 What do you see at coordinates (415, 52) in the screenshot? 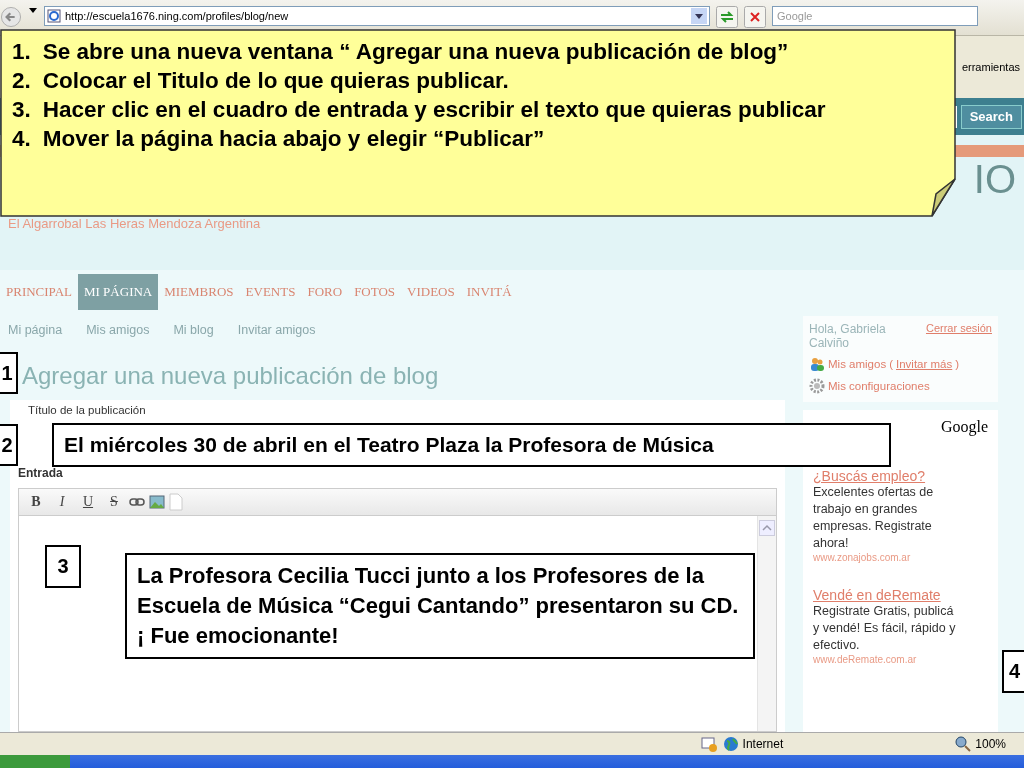
I see `step-text: Se abre una nueva ventana “ Agregar una nueva publicación de blog”` at bounding box center [415, 52].